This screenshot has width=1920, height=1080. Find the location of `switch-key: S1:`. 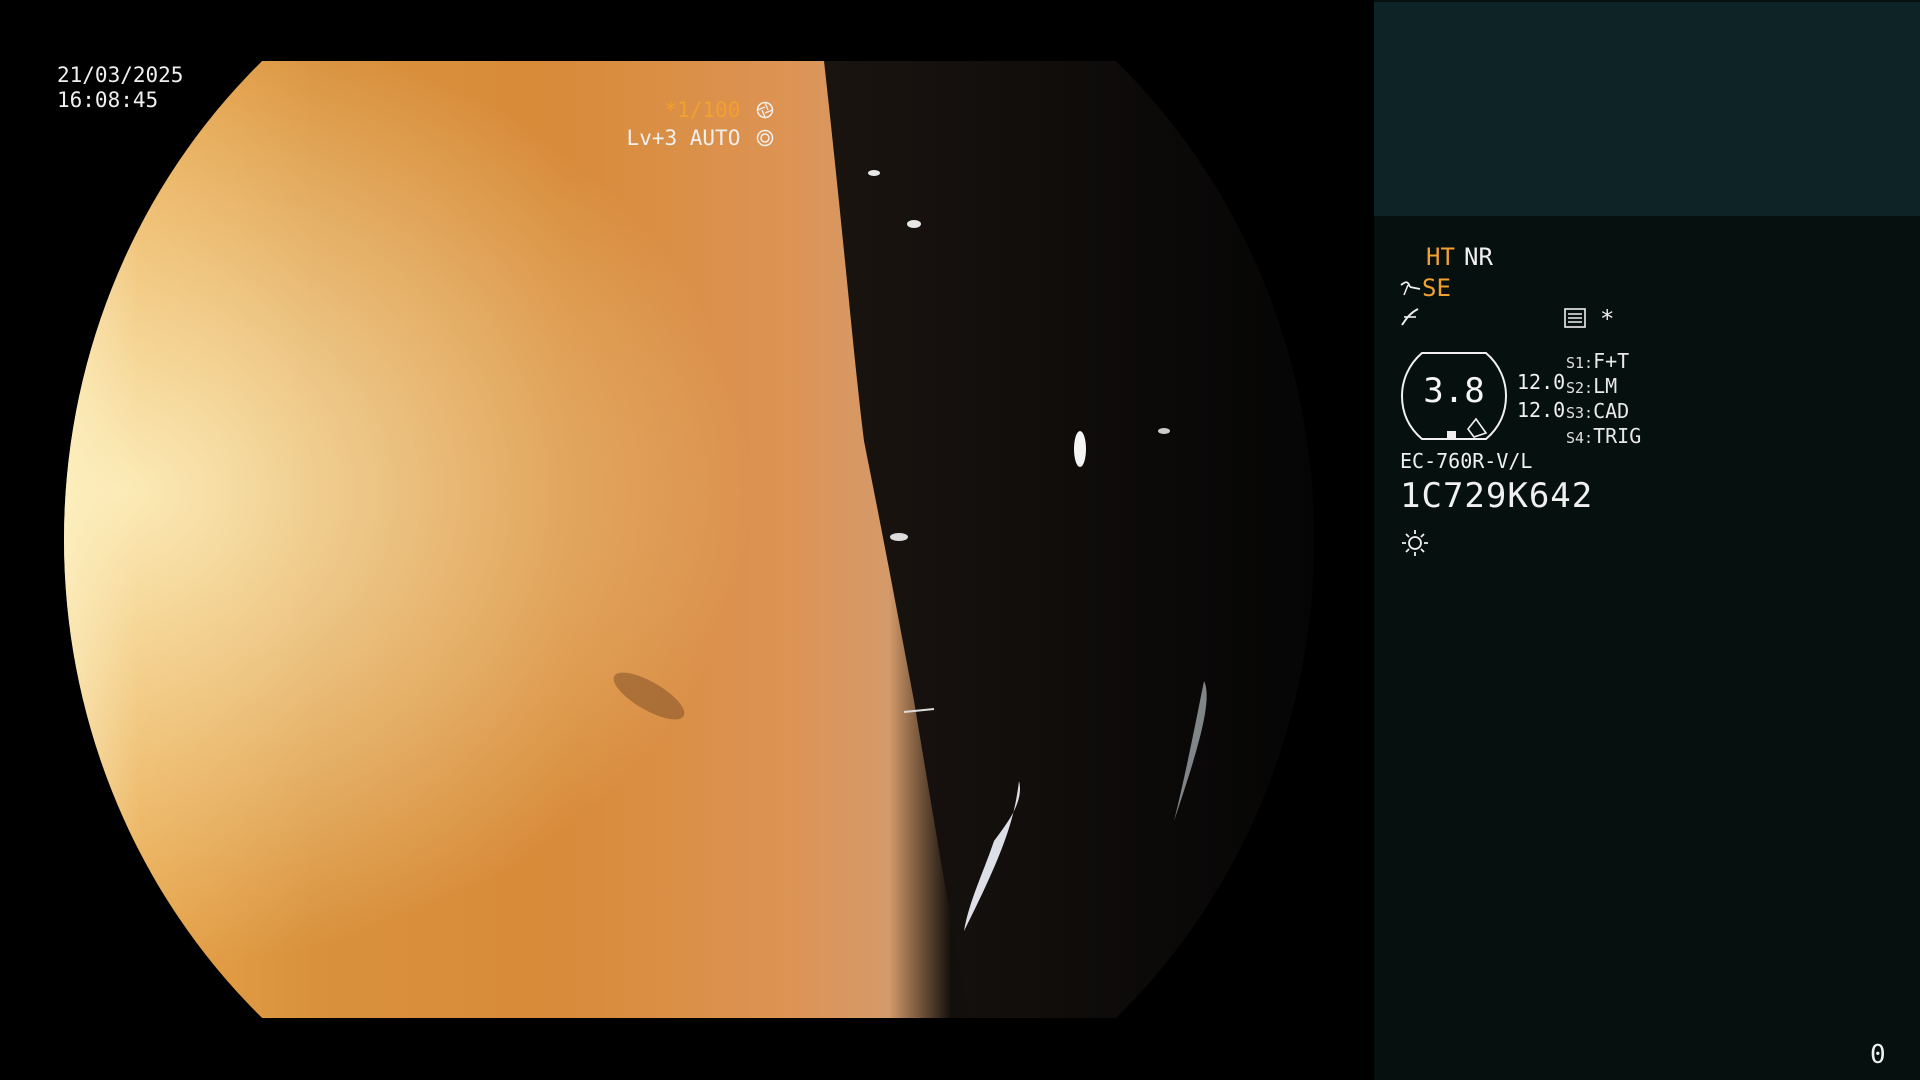

switch-key: S1: is located at coordinates (1580, 363).